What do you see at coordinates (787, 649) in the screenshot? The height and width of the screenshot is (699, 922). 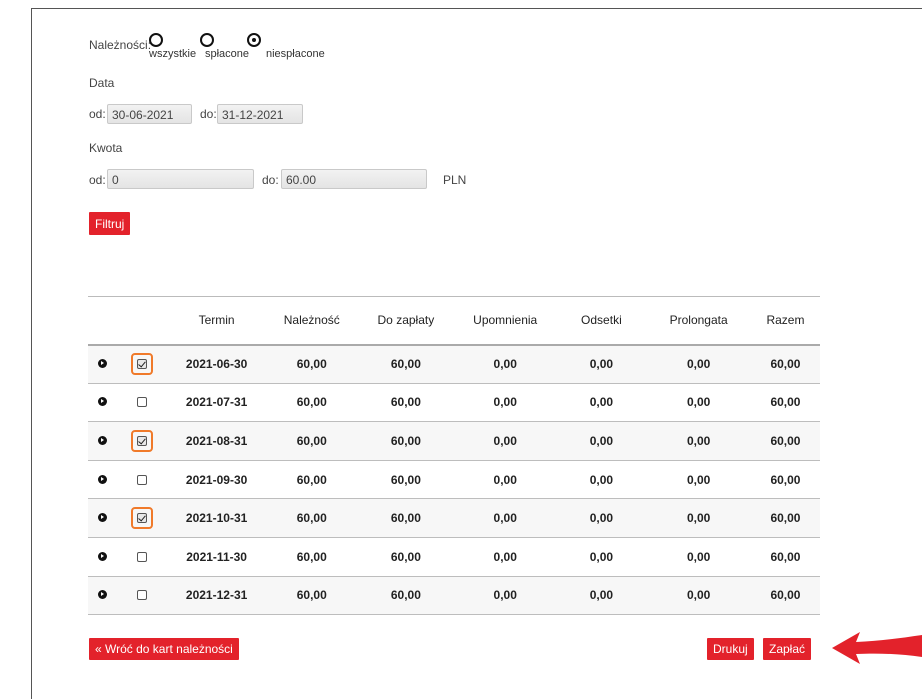 I see `pay-button: Zapłać` at bounding box center [787, 649].